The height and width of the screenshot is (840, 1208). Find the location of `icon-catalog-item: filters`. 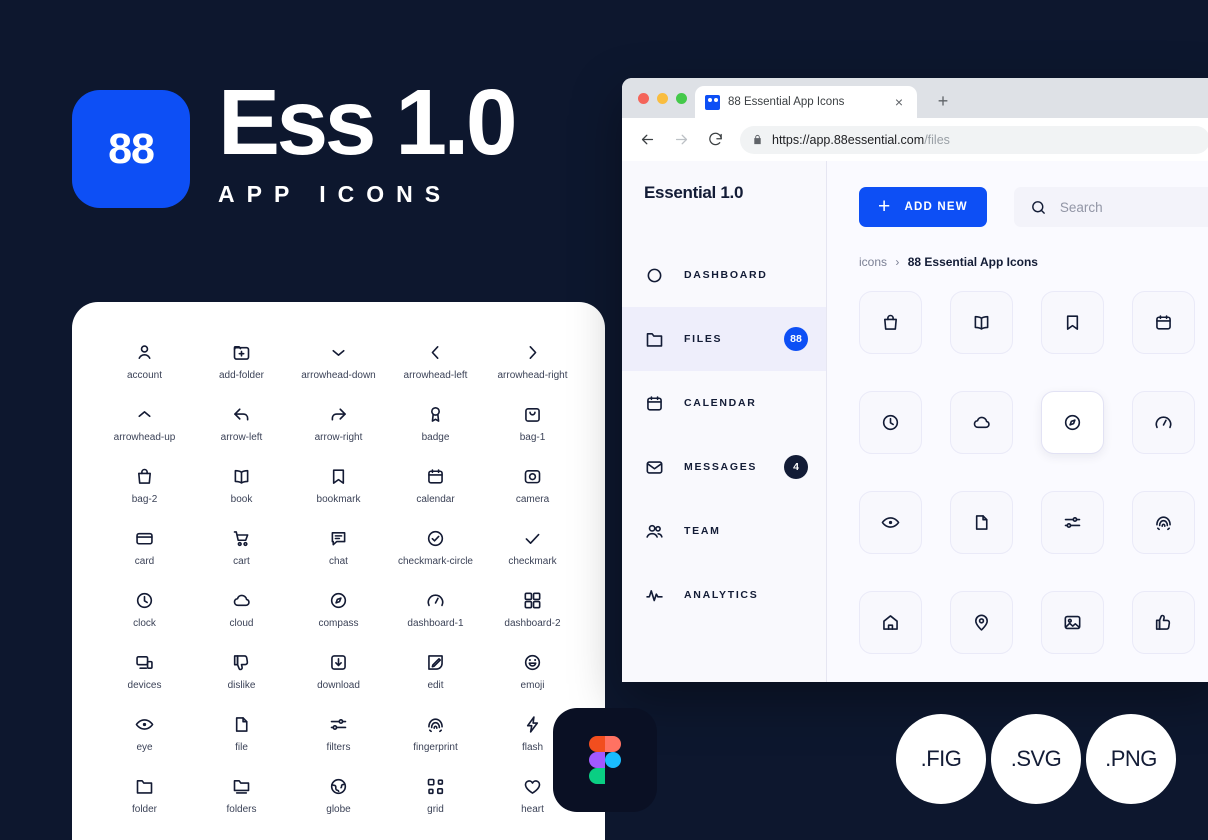

icon-catalog-item: filters is located at coordinates (338, 734).